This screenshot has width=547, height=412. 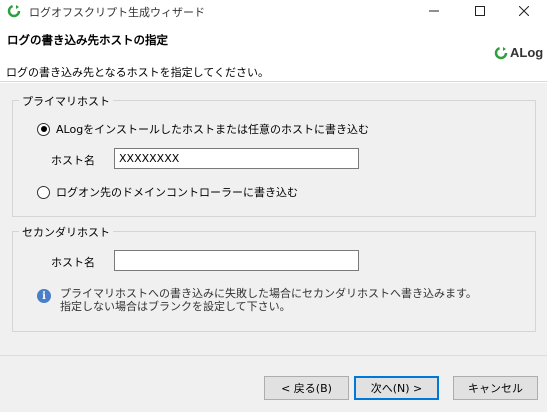 What do you see at coordinates (73, 160) in the screenshot?
I see `primary-host-name-label: ホスト名` at bounding box center [73, 160].